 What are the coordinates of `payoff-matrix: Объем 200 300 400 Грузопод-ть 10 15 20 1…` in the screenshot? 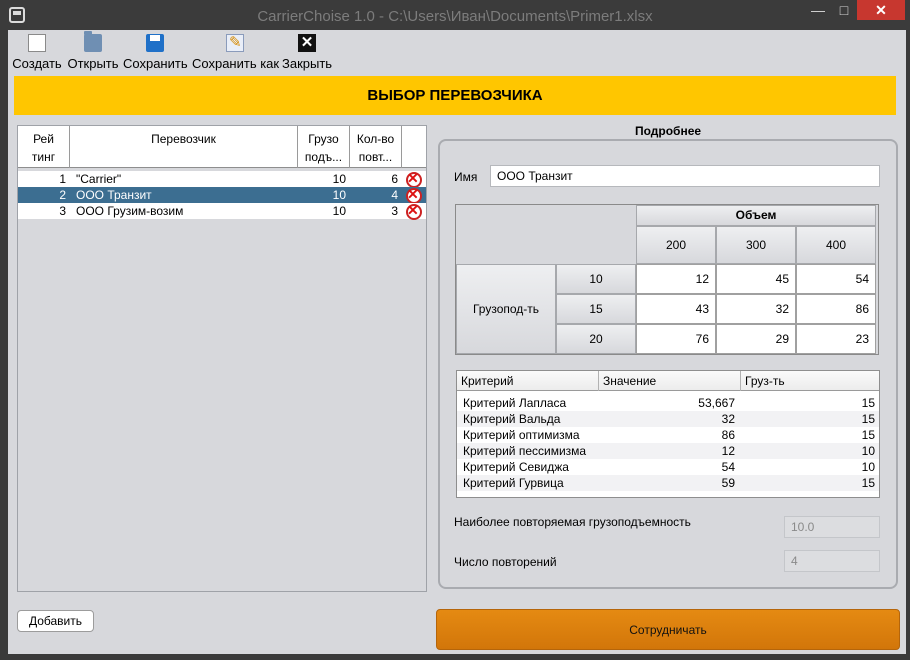 It's located at (667, 279).